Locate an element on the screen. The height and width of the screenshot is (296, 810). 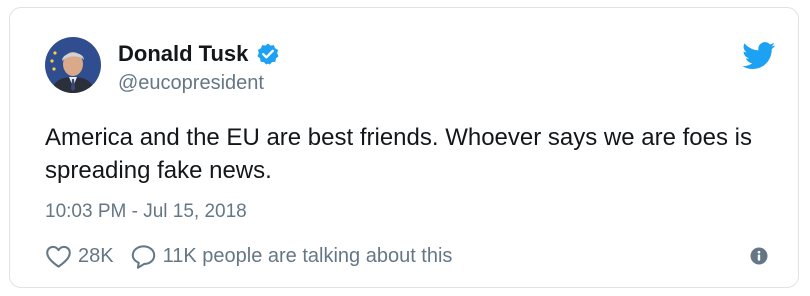
author-name-row: Donald Tusk is located at coordinates (199, 54).